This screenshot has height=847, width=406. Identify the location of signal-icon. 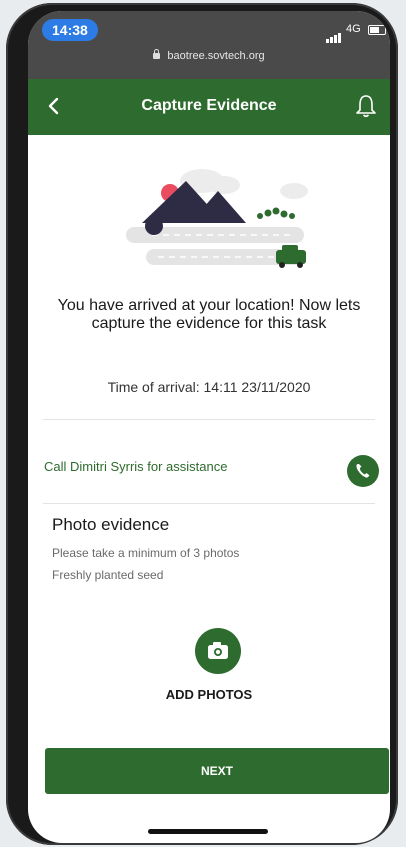
(334, 34).